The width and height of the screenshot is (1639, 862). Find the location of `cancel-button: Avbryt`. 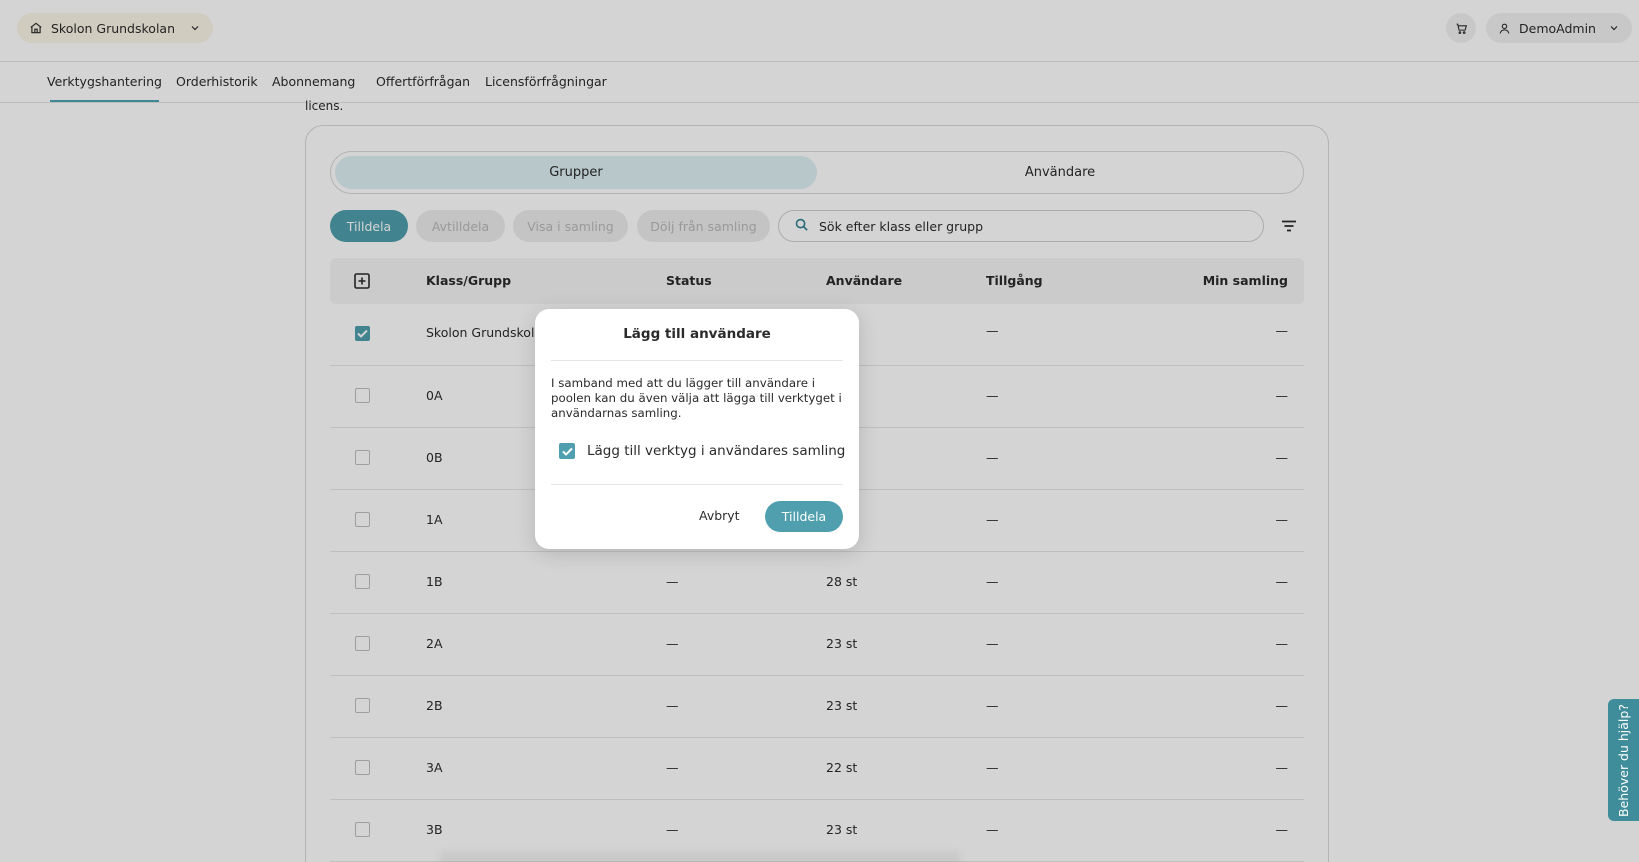

cancel-button: Avbryt is located at coordinates (719, 515).